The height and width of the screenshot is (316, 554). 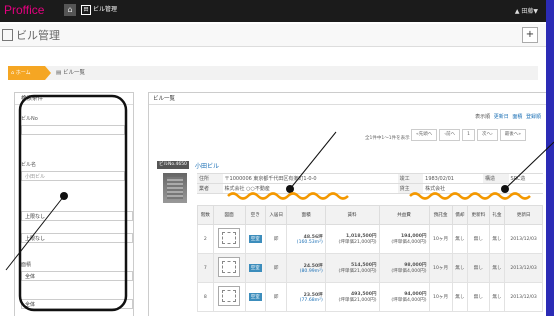 What do you see at coordinates (26, 73) in the screenshot?
I see `breadcrumb-home: ⌂ ホーム` at bounding box center [26, 73].